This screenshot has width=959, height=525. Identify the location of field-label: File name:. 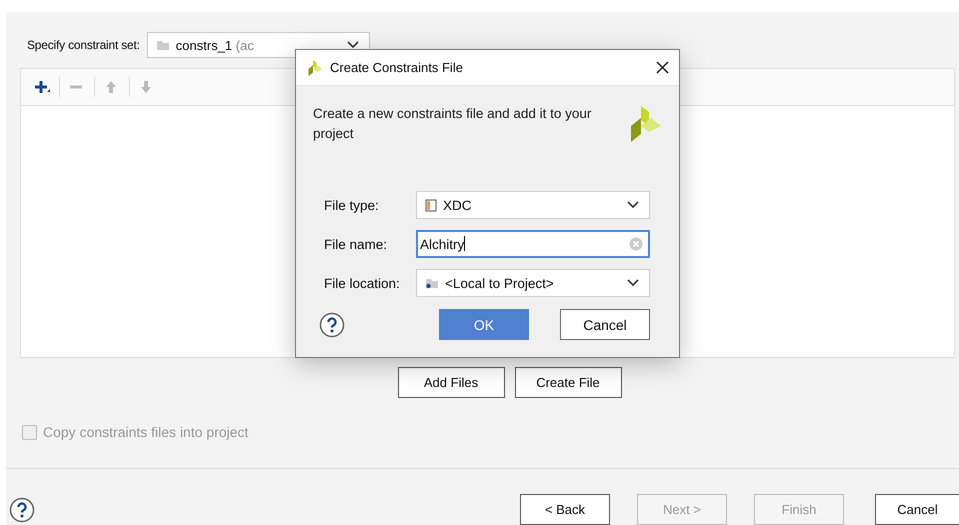
(356, 244).